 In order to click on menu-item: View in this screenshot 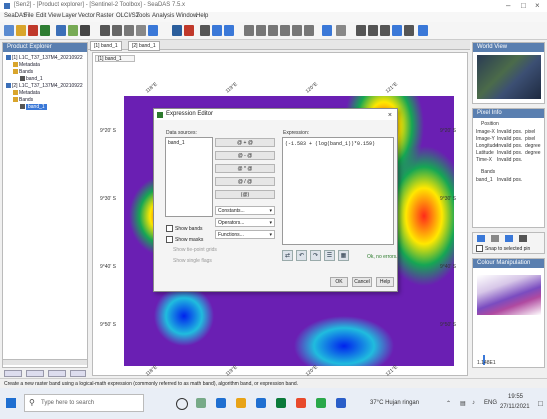, I will do `click(54, 16)`.